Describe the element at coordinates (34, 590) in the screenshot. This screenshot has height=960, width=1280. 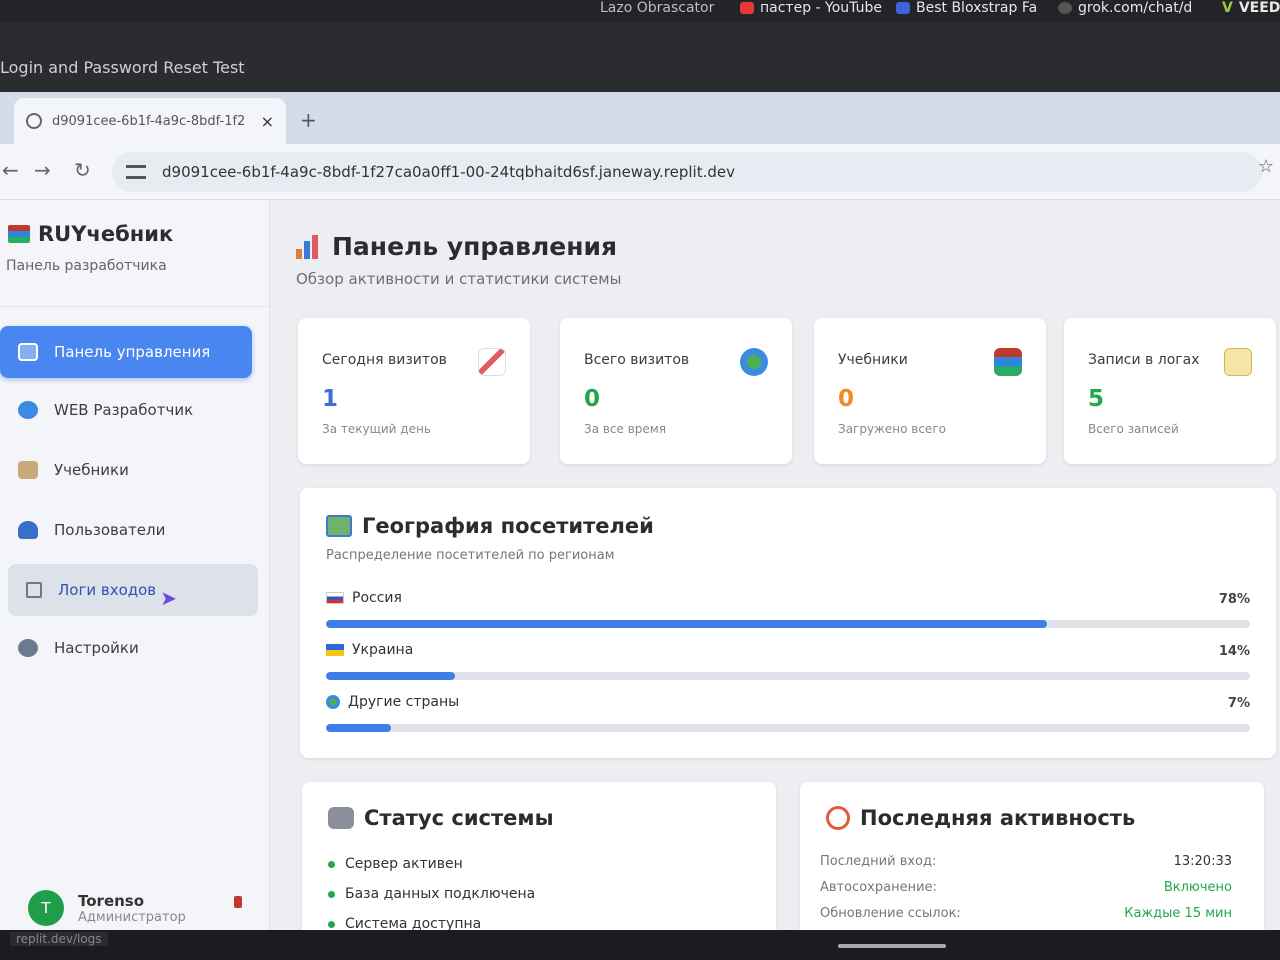
I see `checkbox-icon` at that location.